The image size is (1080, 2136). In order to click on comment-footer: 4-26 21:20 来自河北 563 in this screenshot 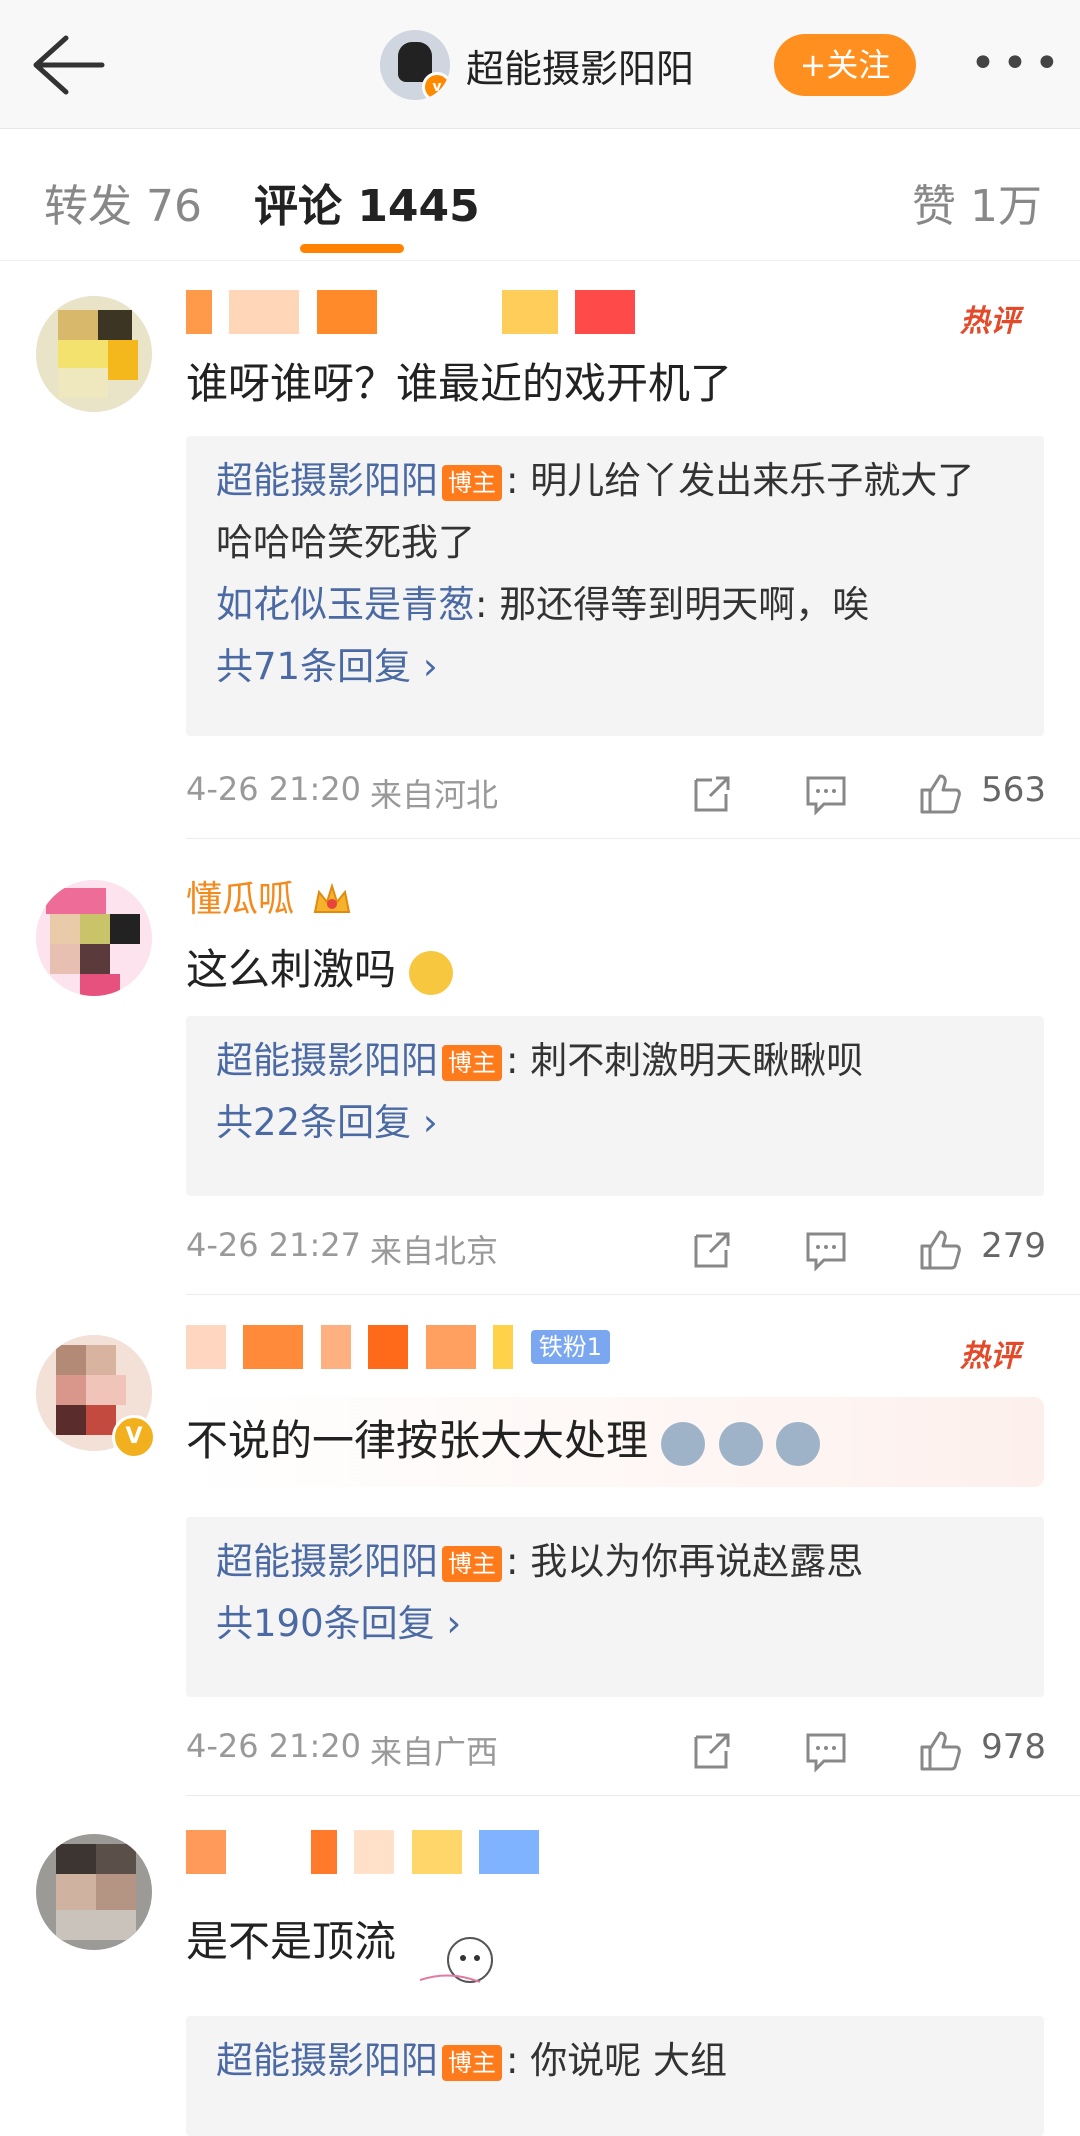, I will do `click(616, 795)`.